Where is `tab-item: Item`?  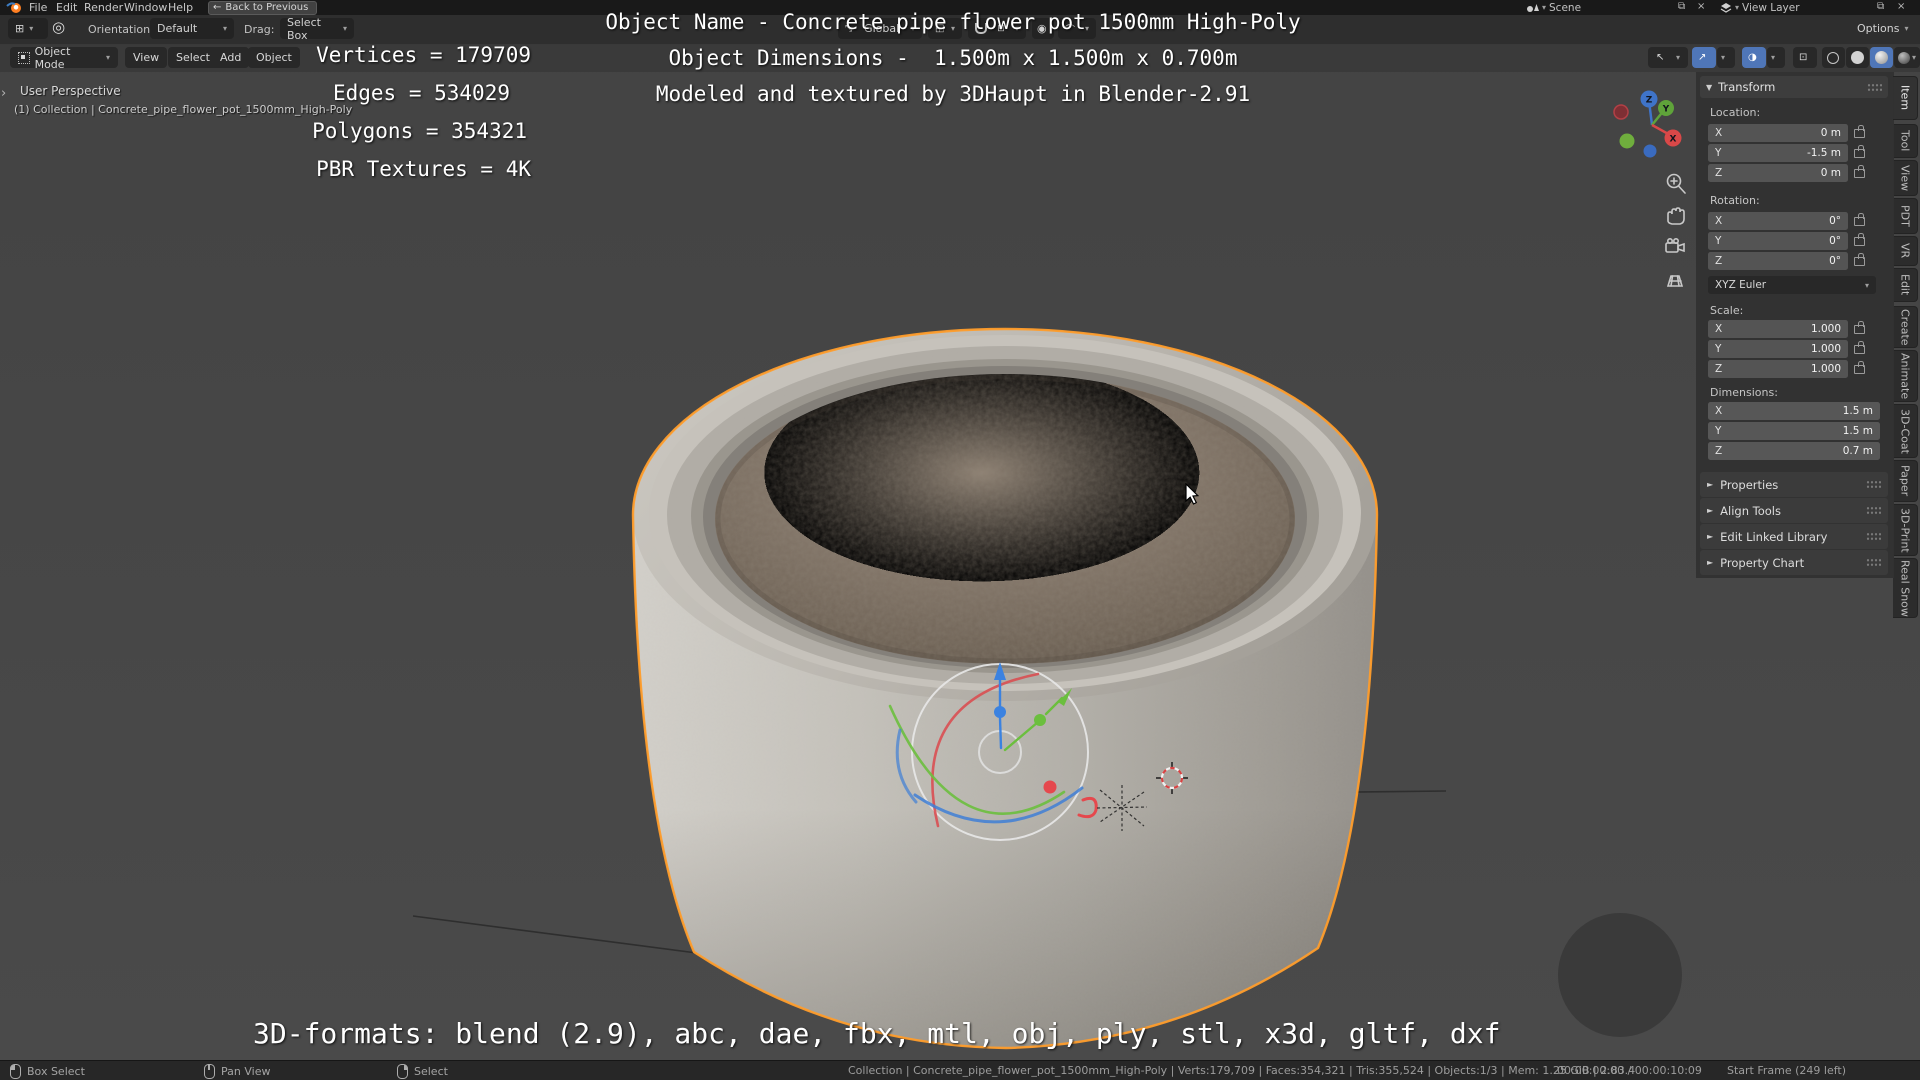 tab-item: Item is located at coordinates (1905, 98).